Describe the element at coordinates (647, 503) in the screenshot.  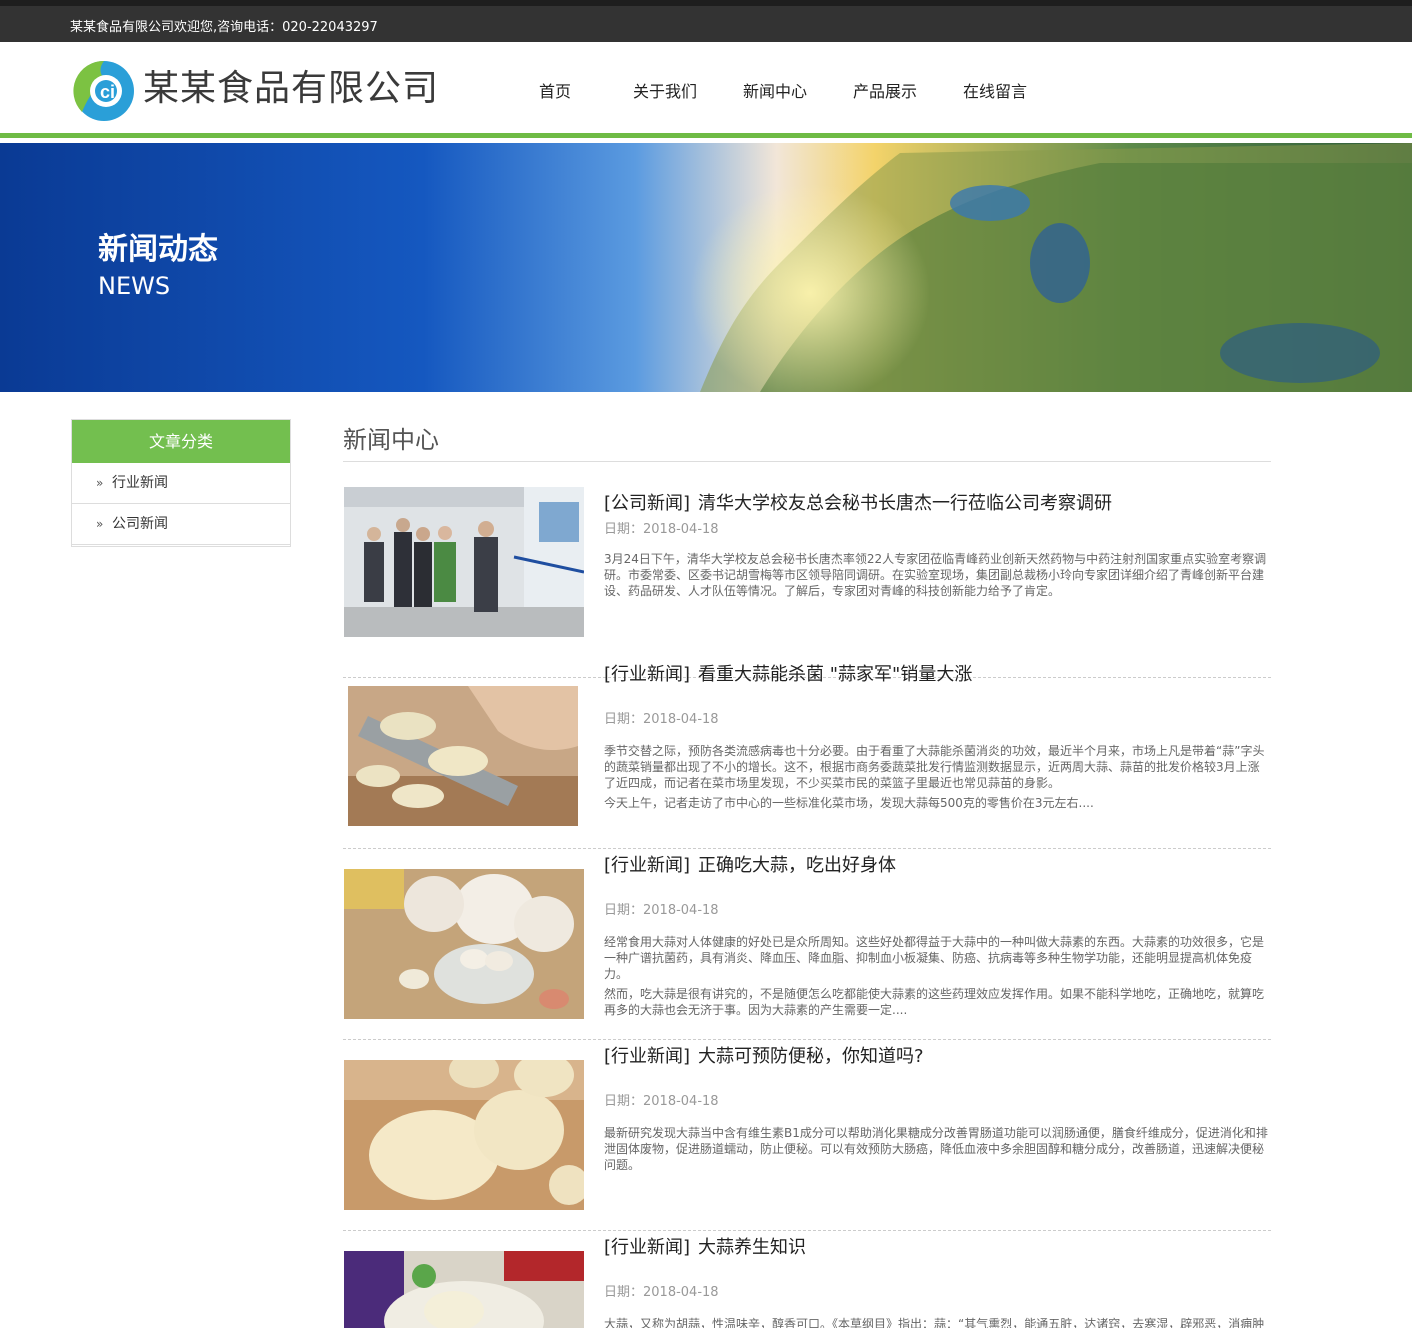
I see `article-category: [公司新闻]` at that location.